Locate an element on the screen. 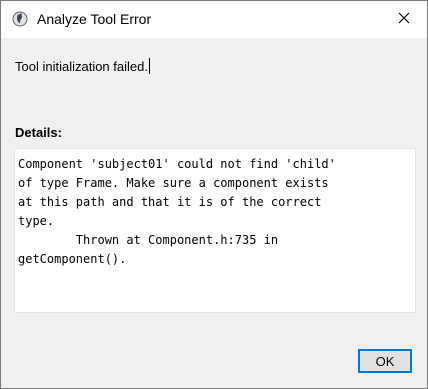 The width and height of the screenshot is (428, 389). error-message: Tool initialization failed. is located at coordinates (82, 66).